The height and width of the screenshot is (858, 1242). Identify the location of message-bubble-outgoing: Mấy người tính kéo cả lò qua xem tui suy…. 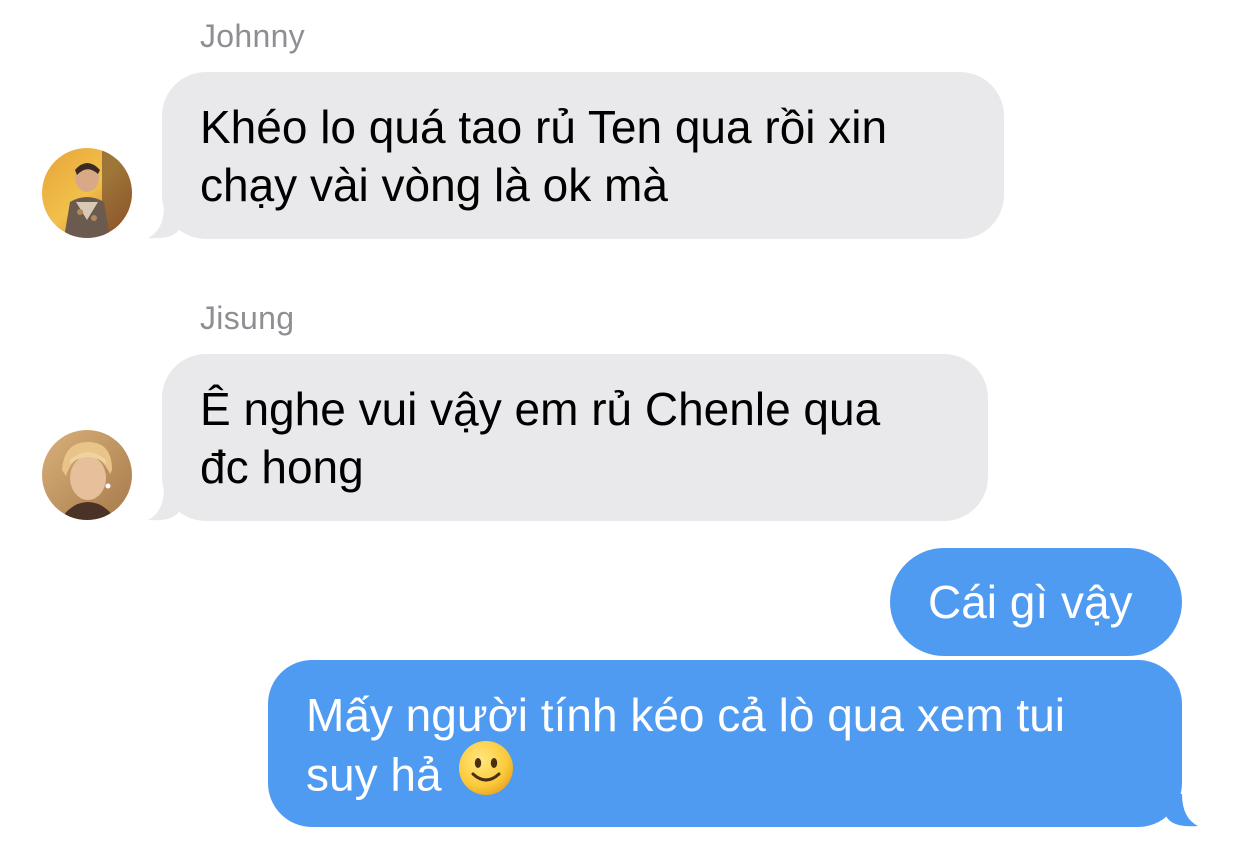
(725, 743).